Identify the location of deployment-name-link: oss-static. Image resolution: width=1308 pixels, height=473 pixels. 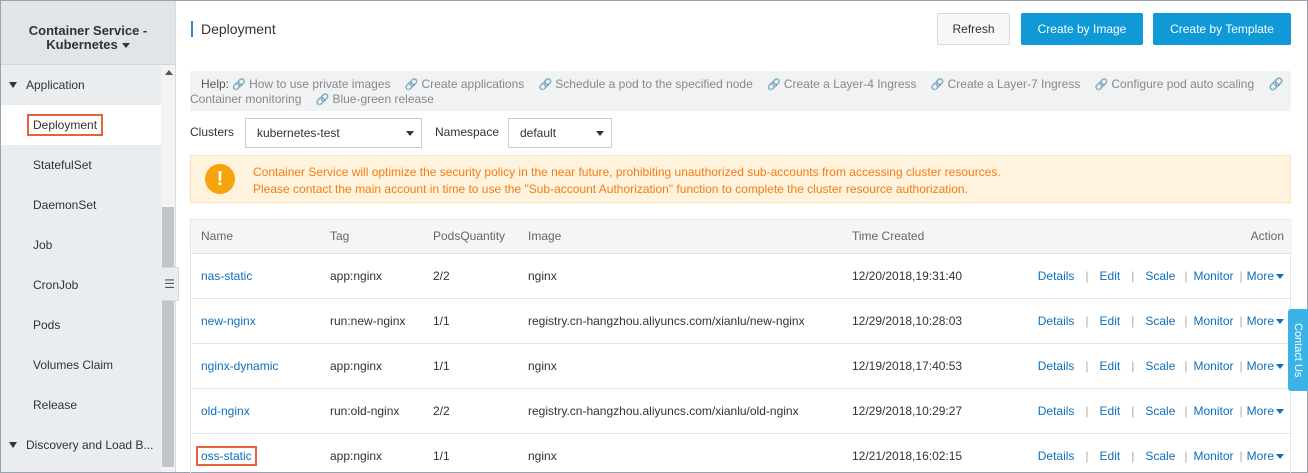
(226, 455).